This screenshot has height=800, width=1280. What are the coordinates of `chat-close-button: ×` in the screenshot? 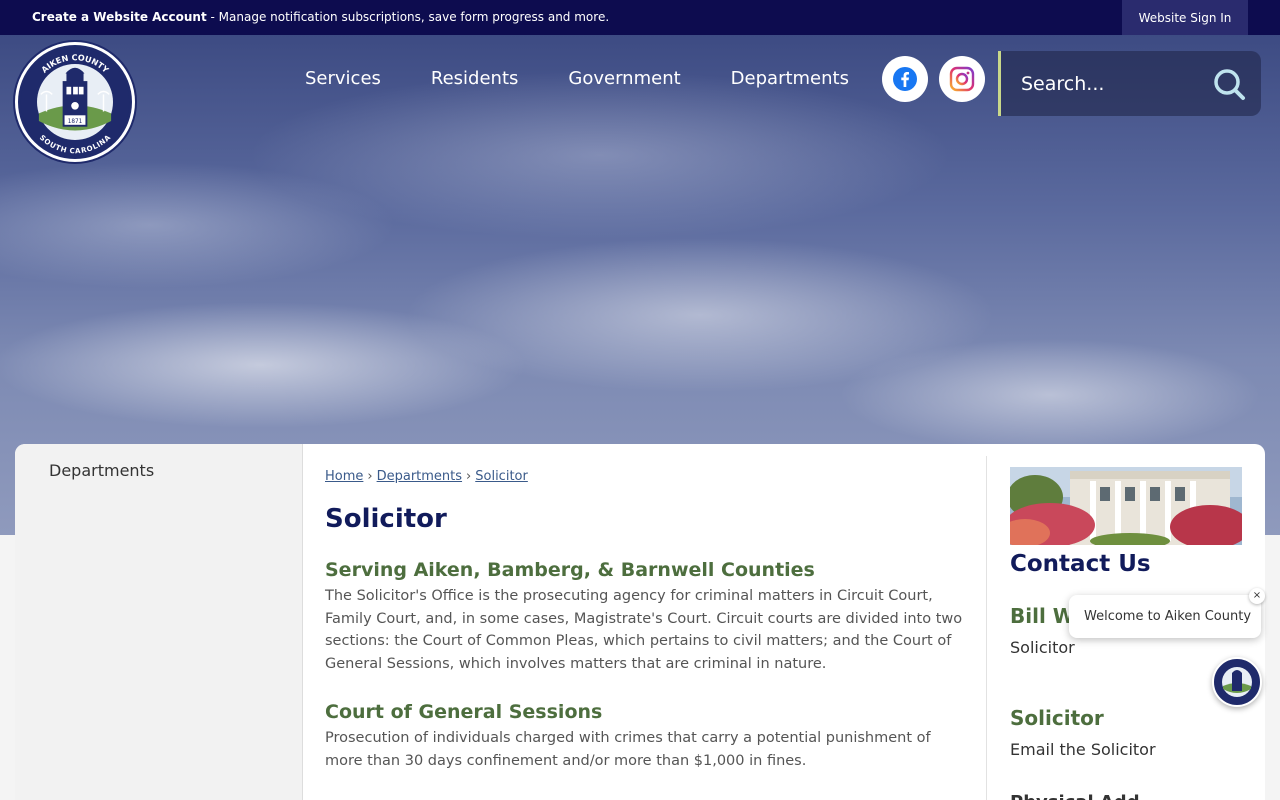 It's located at (1257, 596).